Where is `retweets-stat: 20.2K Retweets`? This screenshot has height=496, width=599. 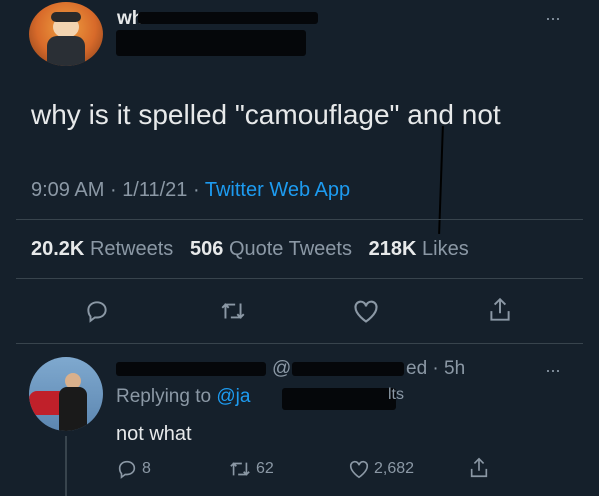 retweets-stat: 20.2K Retweets is located at coordinates (105, 249).